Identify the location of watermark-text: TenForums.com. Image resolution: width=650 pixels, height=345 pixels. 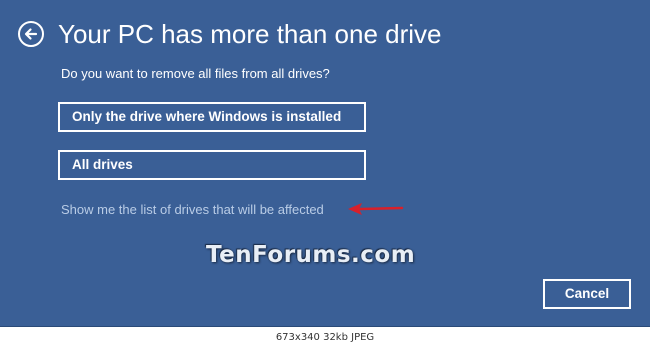
(311, 255).